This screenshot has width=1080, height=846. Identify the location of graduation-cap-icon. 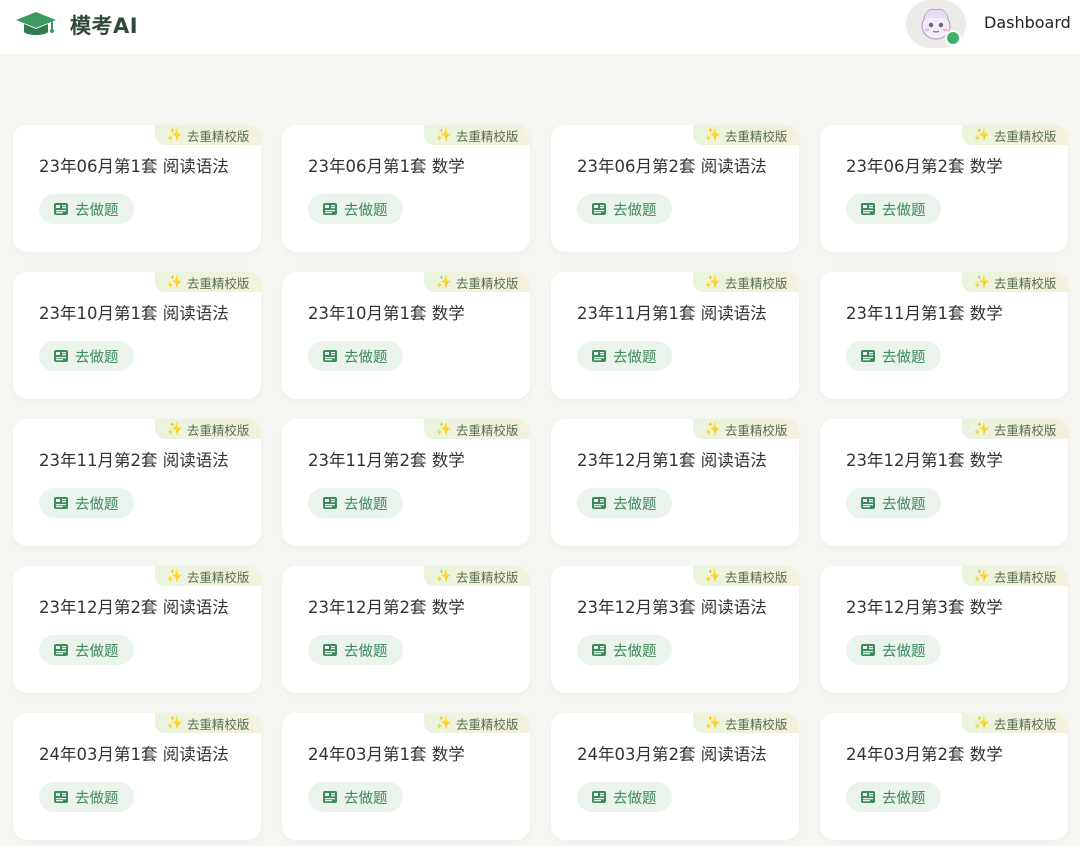
(36, 24).